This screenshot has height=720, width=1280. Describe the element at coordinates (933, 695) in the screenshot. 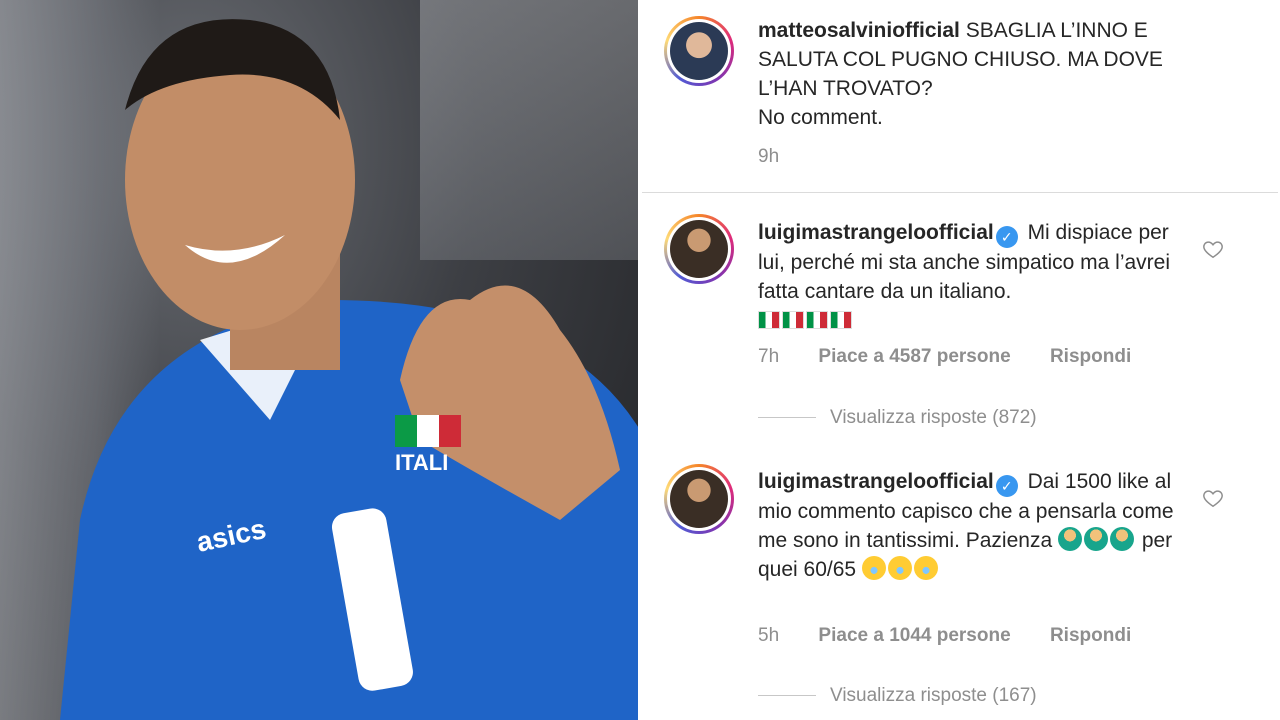

I see `view-replies-label: Visualizza risposte (167)` at that location.